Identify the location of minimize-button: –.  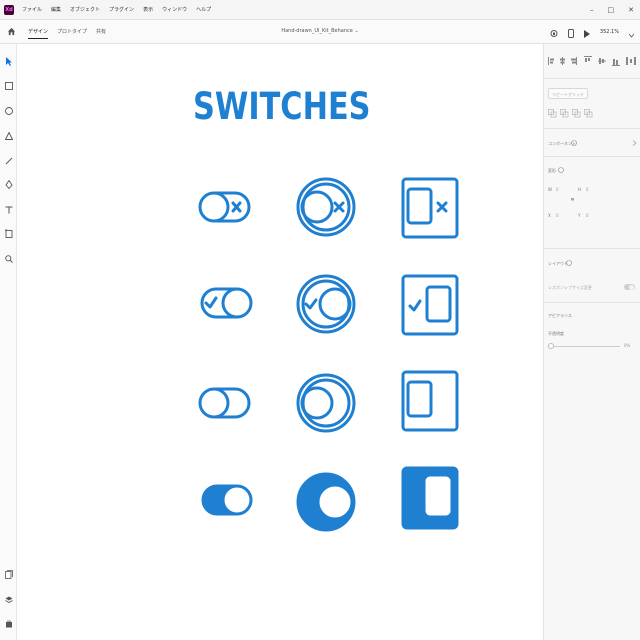
(592, 10).